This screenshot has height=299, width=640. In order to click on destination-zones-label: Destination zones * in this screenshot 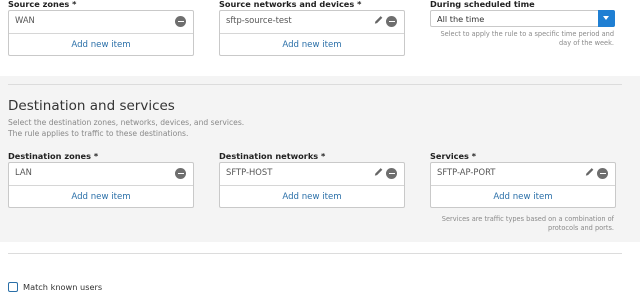, I will do `click(53, 156)`.